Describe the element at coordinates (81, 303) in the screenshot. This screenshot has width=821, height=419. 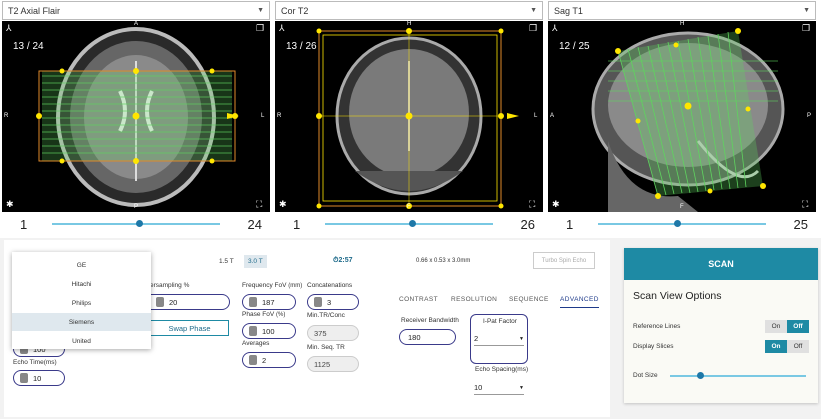
I see `vendor-option-philips: Philips` at that location.